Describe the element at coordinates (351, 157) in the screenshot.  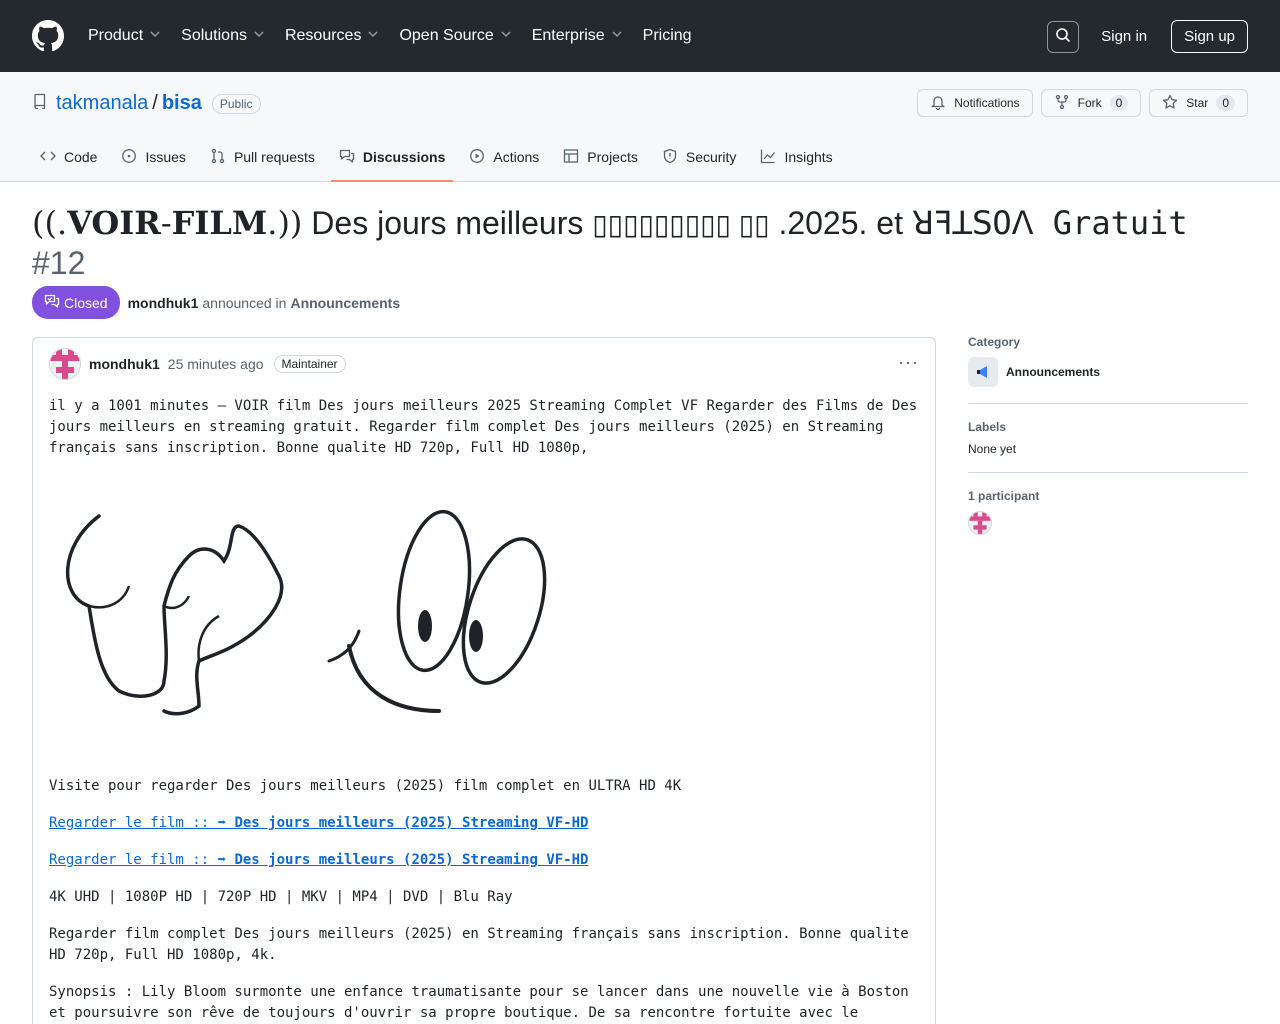
I see `discussion-icon` at that location.